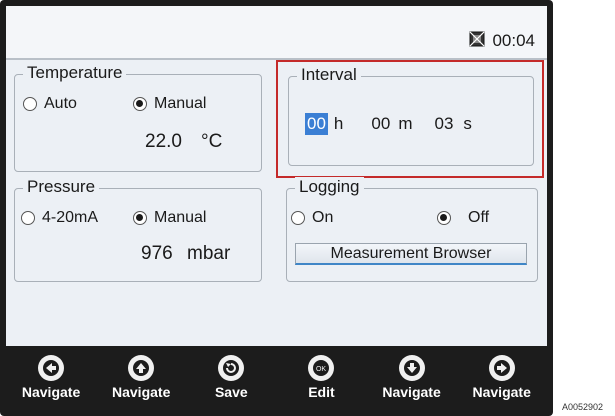 This screenshot has height=416, width=615. What do you see at coordinates (59, 218) in the screenshot?
I see `pressure-4-20ma-radio: 4-20mA` at bounding box center [59, 218].